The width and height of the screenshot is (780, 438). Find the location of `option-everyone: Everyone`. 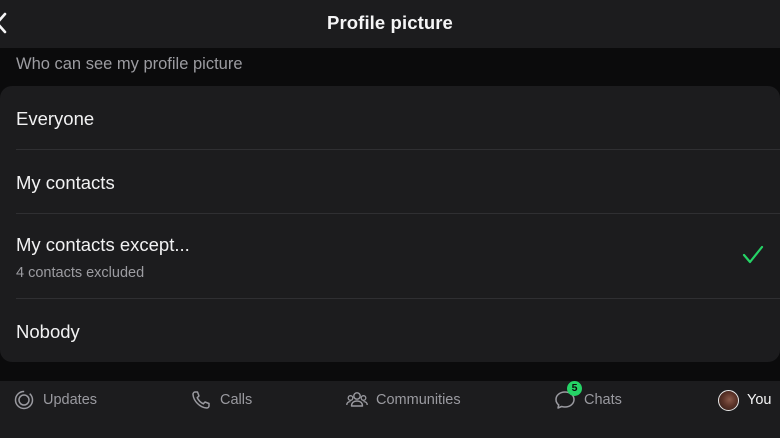

option-everyone: Everyone is located at coordinates (390, 118).